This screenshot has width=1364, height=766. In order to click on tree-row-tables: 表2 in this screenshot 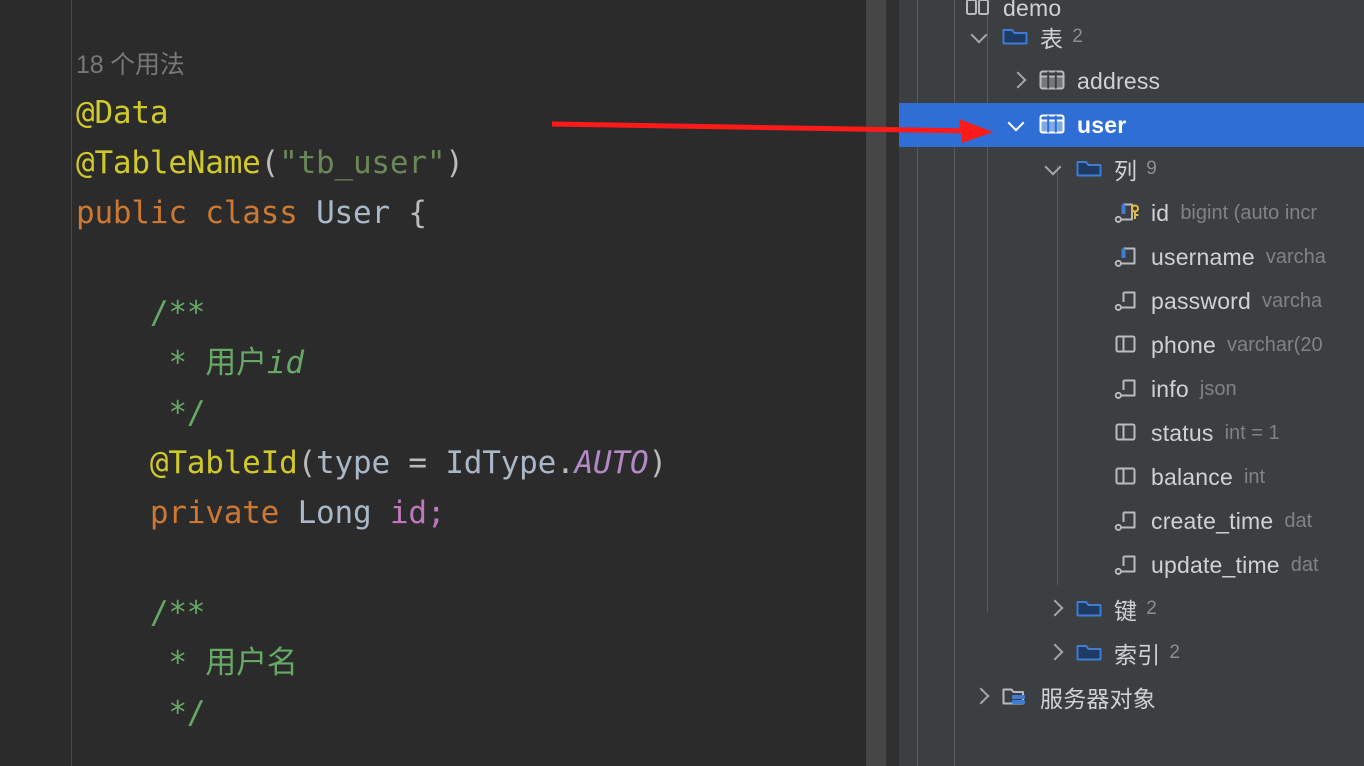, I will do `click(1139, 37)`.